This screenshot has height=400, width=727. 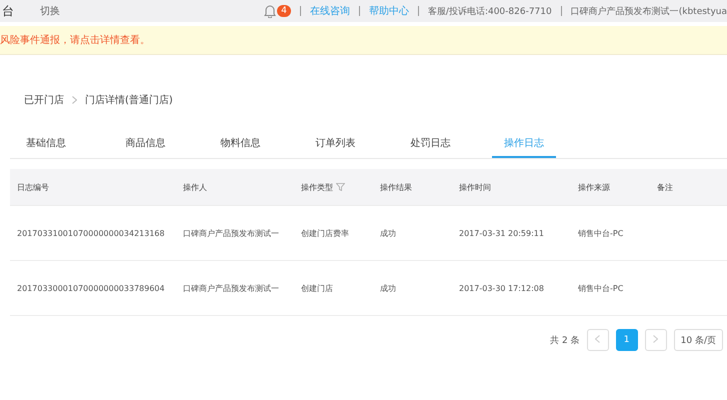 I want to click on table-cell-text: 2017-03-30 17:12:08, so click(x=501, y=288).